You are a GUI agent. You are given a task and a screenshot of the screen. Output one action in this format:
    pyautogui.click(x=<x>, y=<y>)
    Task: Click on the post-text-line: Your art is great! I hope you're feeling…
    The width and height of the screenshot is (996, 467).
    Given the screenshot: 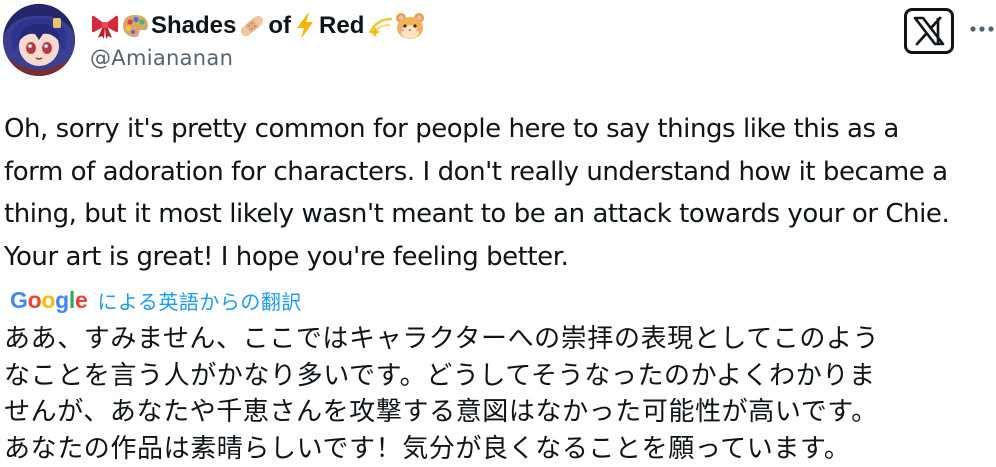 What is the action you would take?
    pyautogui.click(x=286, y=256)
    